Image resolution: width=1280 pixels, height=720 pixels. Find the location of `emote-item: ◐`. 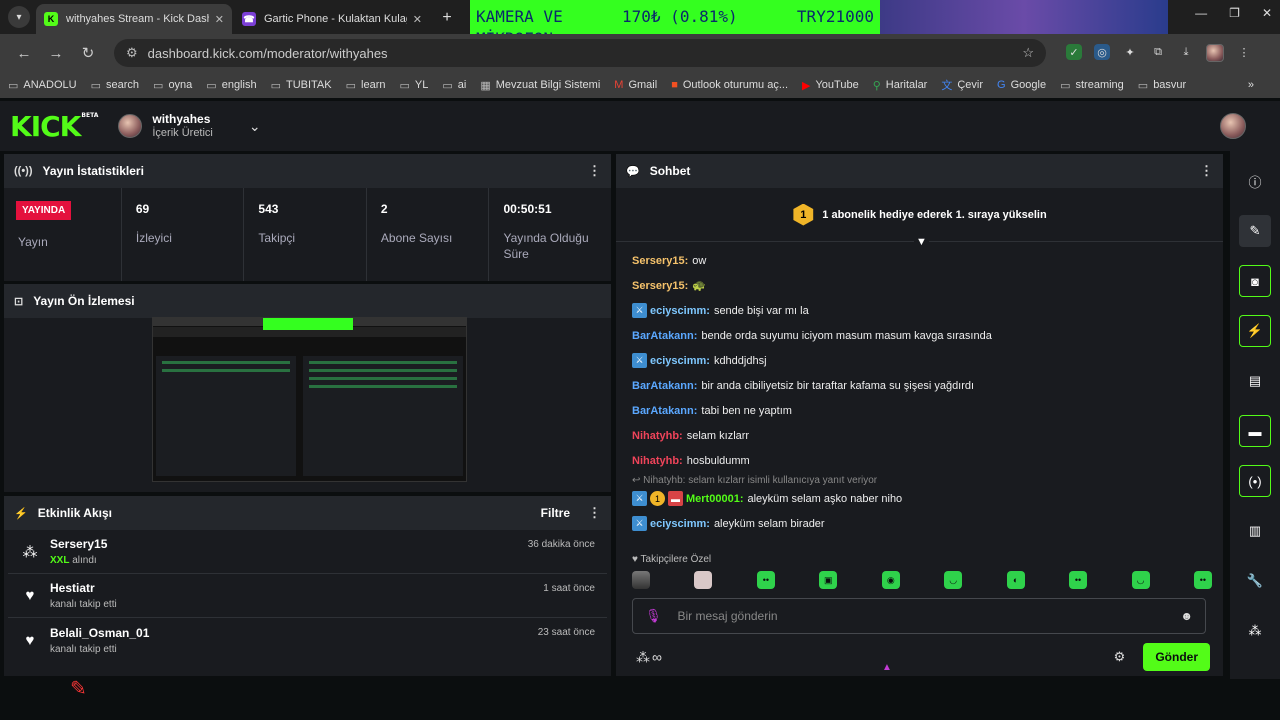

emote-item: ◐ is located at coordinates (1015, 580).